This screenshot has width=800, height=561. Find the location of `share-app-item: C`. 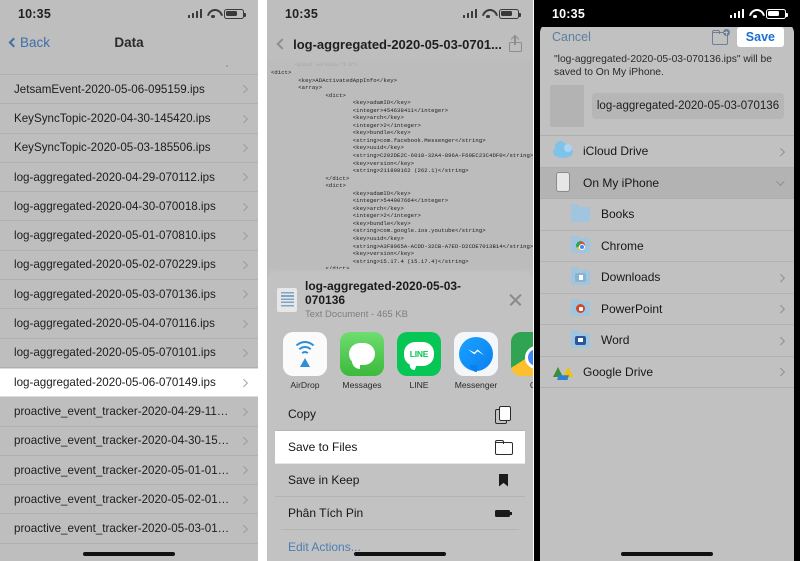

share-app-item: C is located at coordinates (522, 361).